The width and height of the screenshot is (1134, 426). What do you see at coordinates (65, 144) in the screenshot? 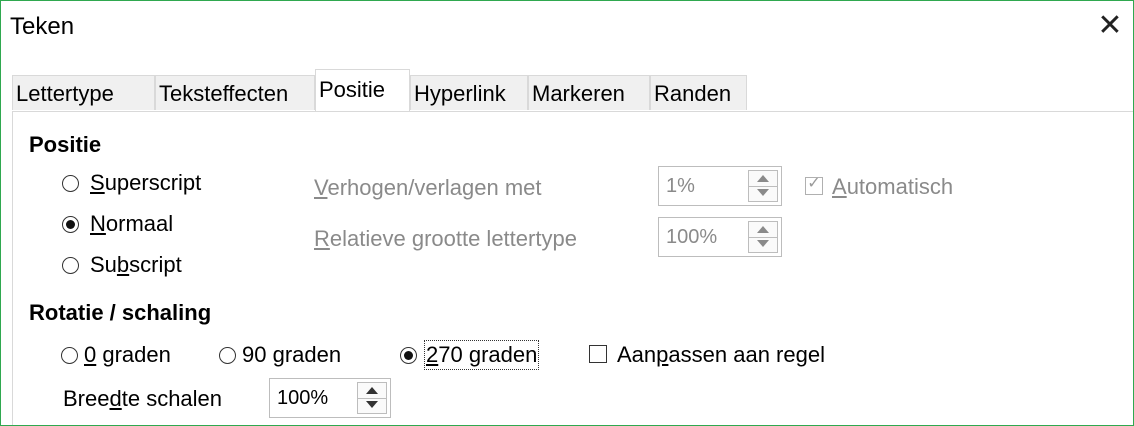
I see `section-heading-position: Positie` at bounding box center [65, 144].